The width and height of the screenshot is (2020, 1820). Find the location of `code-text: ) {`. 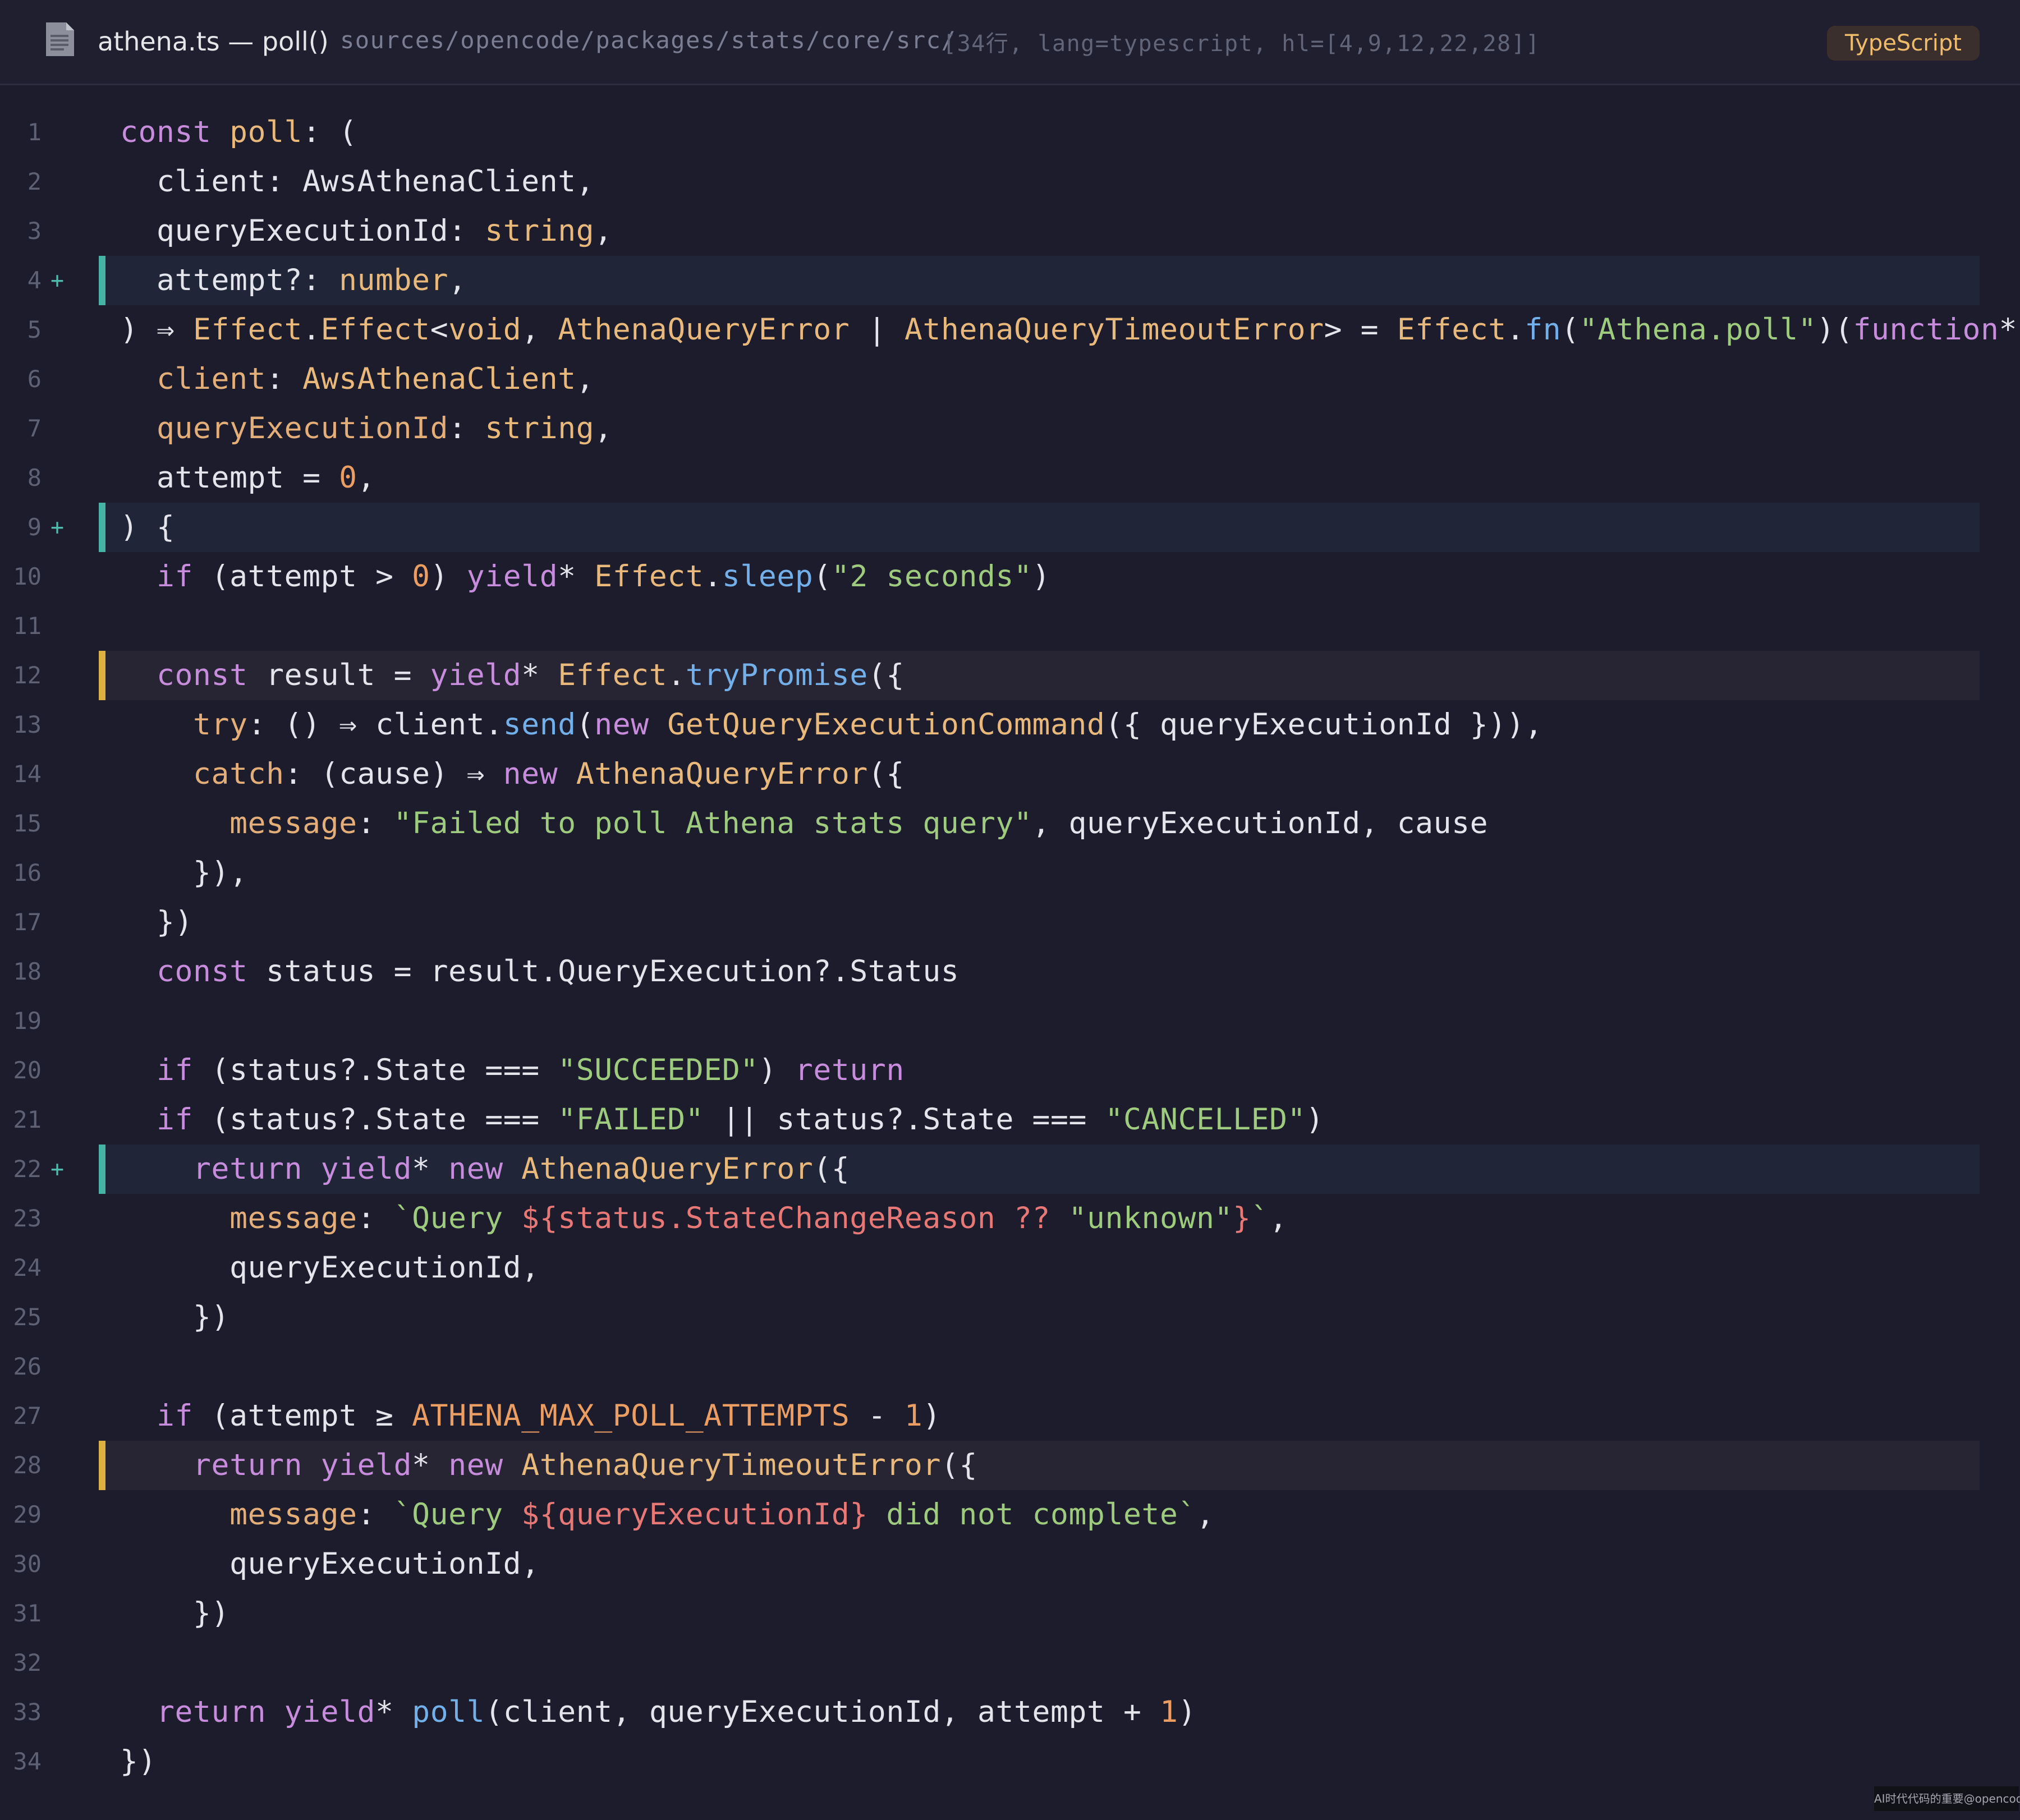

code-text: ) { is located at coordinates (147, 527).